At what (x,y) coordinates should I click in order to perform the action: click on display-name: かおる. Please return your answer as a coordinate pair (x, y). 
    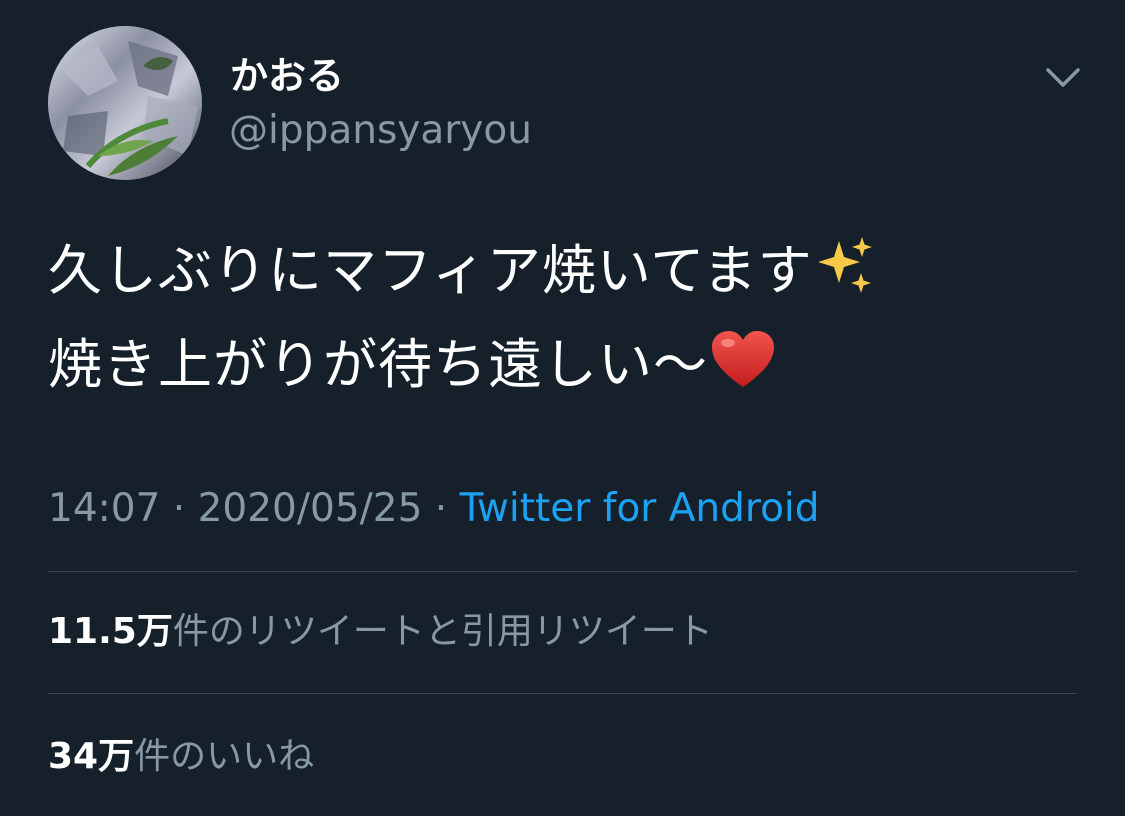
    Looking at the image, I should click on (287, 76).